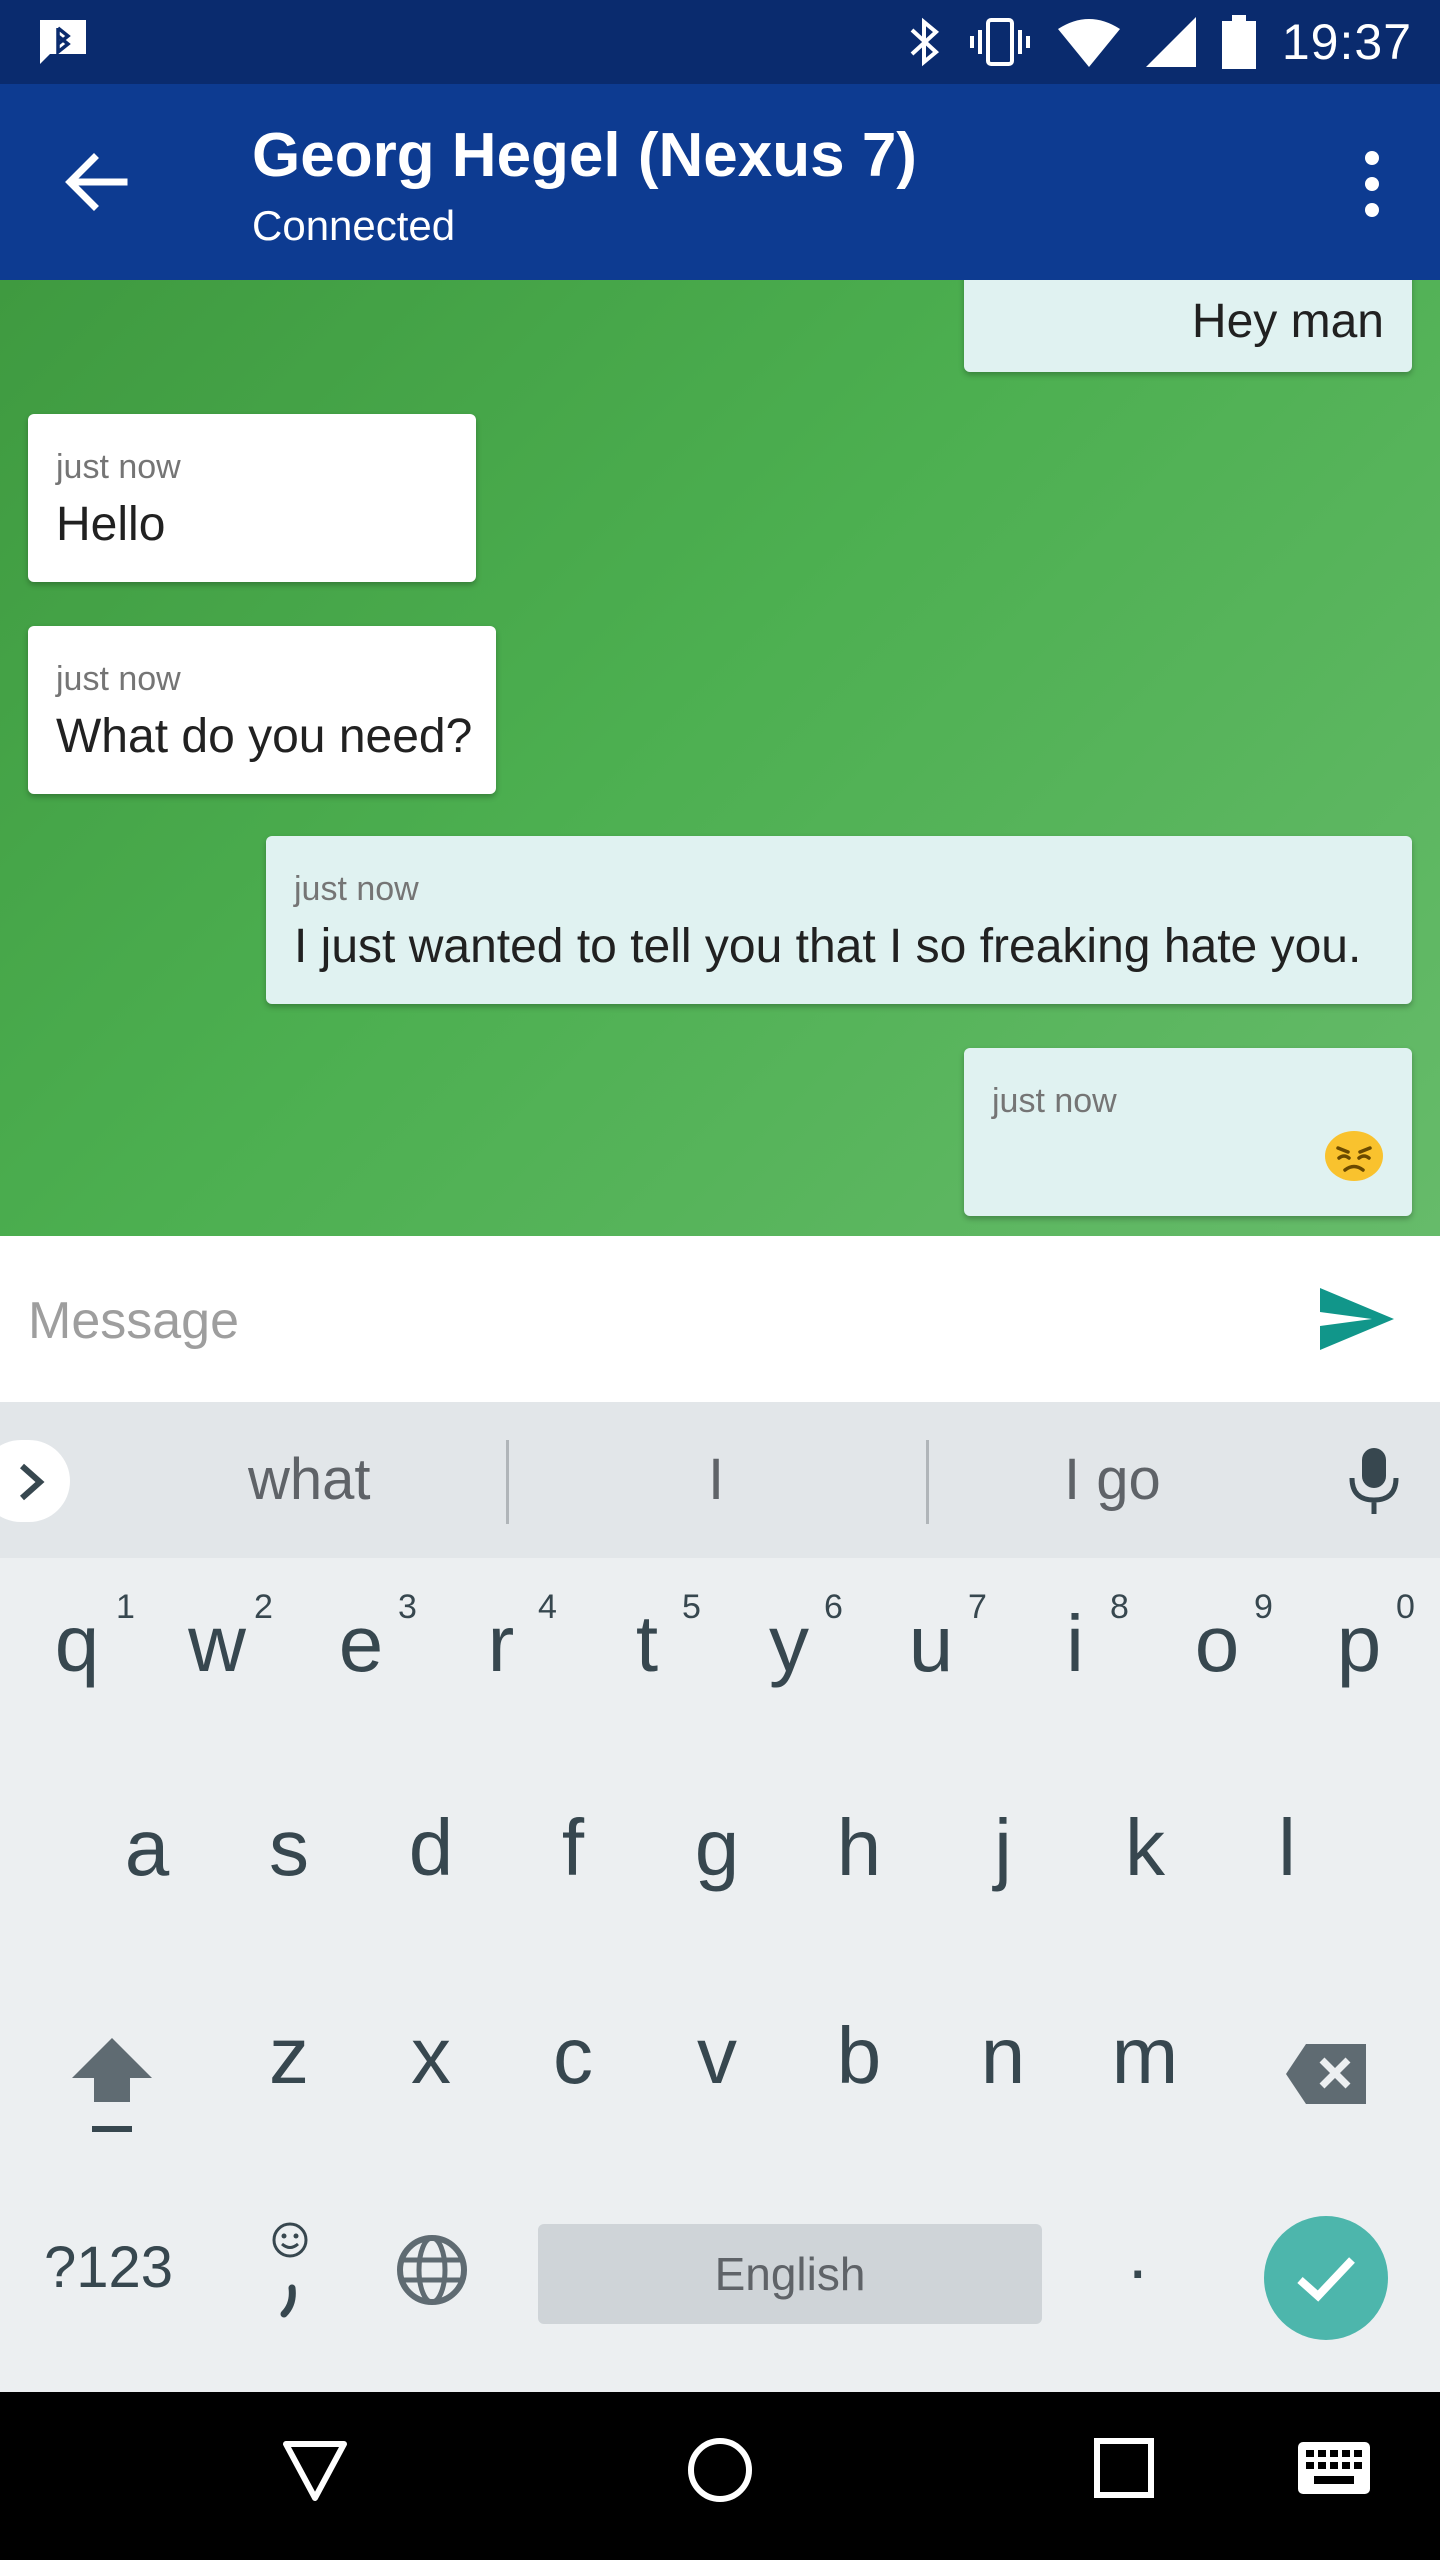 The image size is (1440, 2560). What do you see at coordinates (309, 1479) in the screenshot?
I see `suggestion-item: what` at bounding box center [309, 1479].